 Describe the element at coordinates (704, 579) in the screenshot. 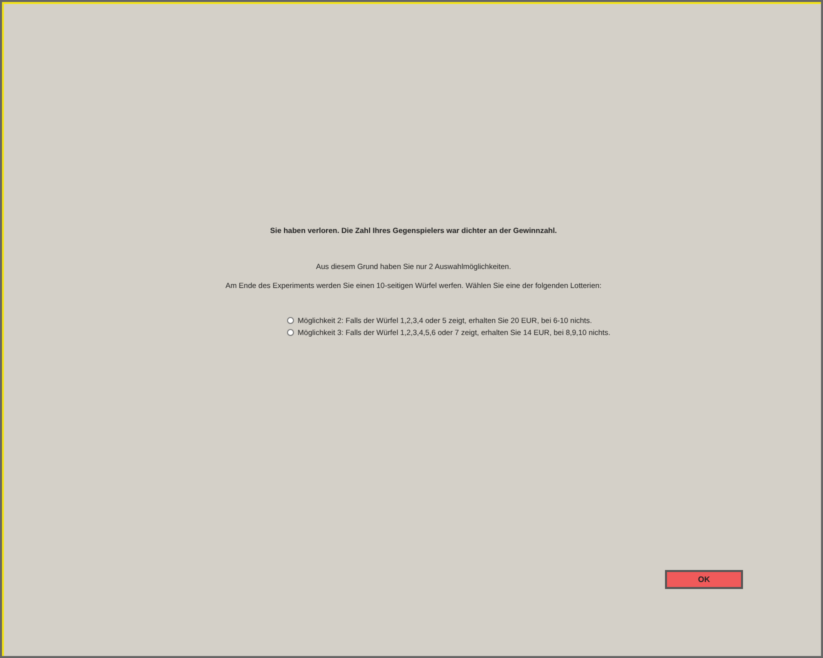

I see `ok-button: OK` at that location.